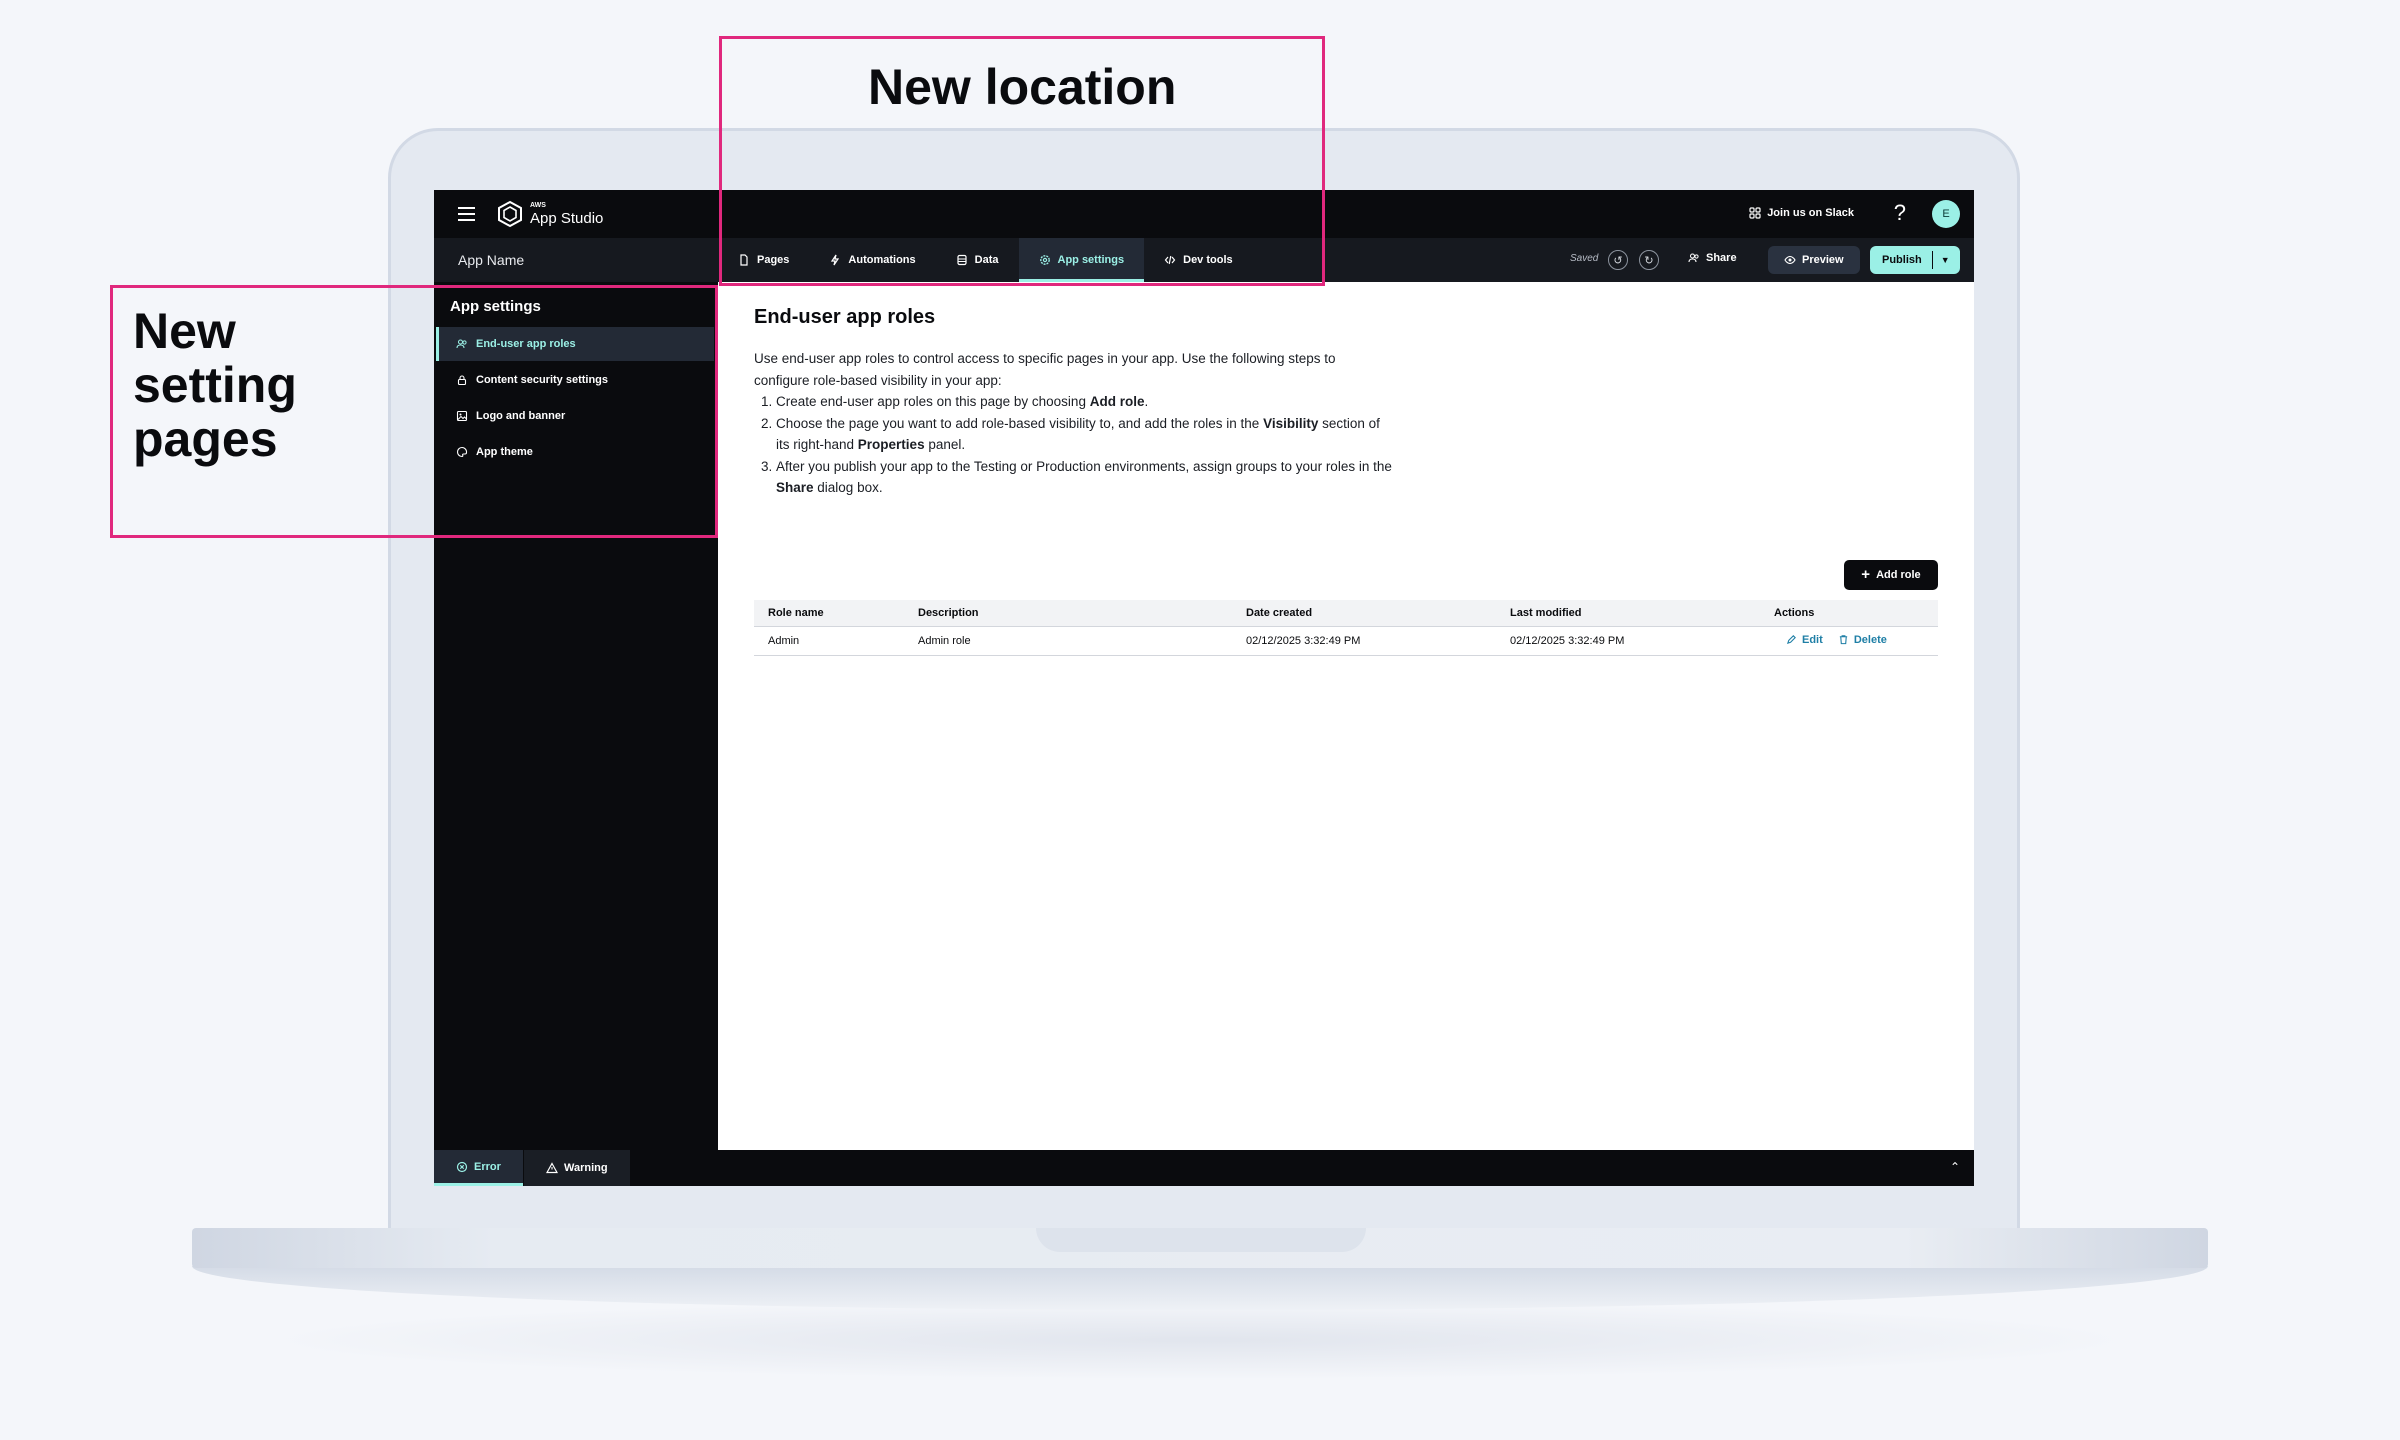  What do you see at coordinates (948, 613) in the screenshot?
I see `header-description: Description` at bounding box center [948, 613].